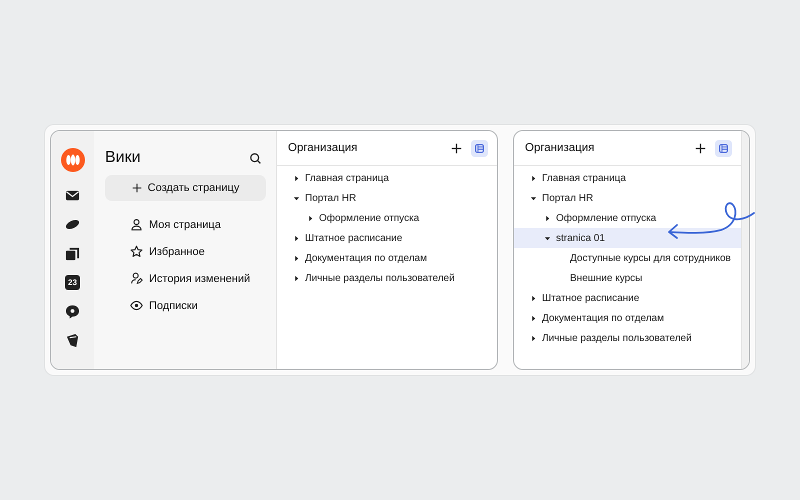 The width and height of the screenshot is (800, 500). I want to click on eye-icon, so click(136, 305).